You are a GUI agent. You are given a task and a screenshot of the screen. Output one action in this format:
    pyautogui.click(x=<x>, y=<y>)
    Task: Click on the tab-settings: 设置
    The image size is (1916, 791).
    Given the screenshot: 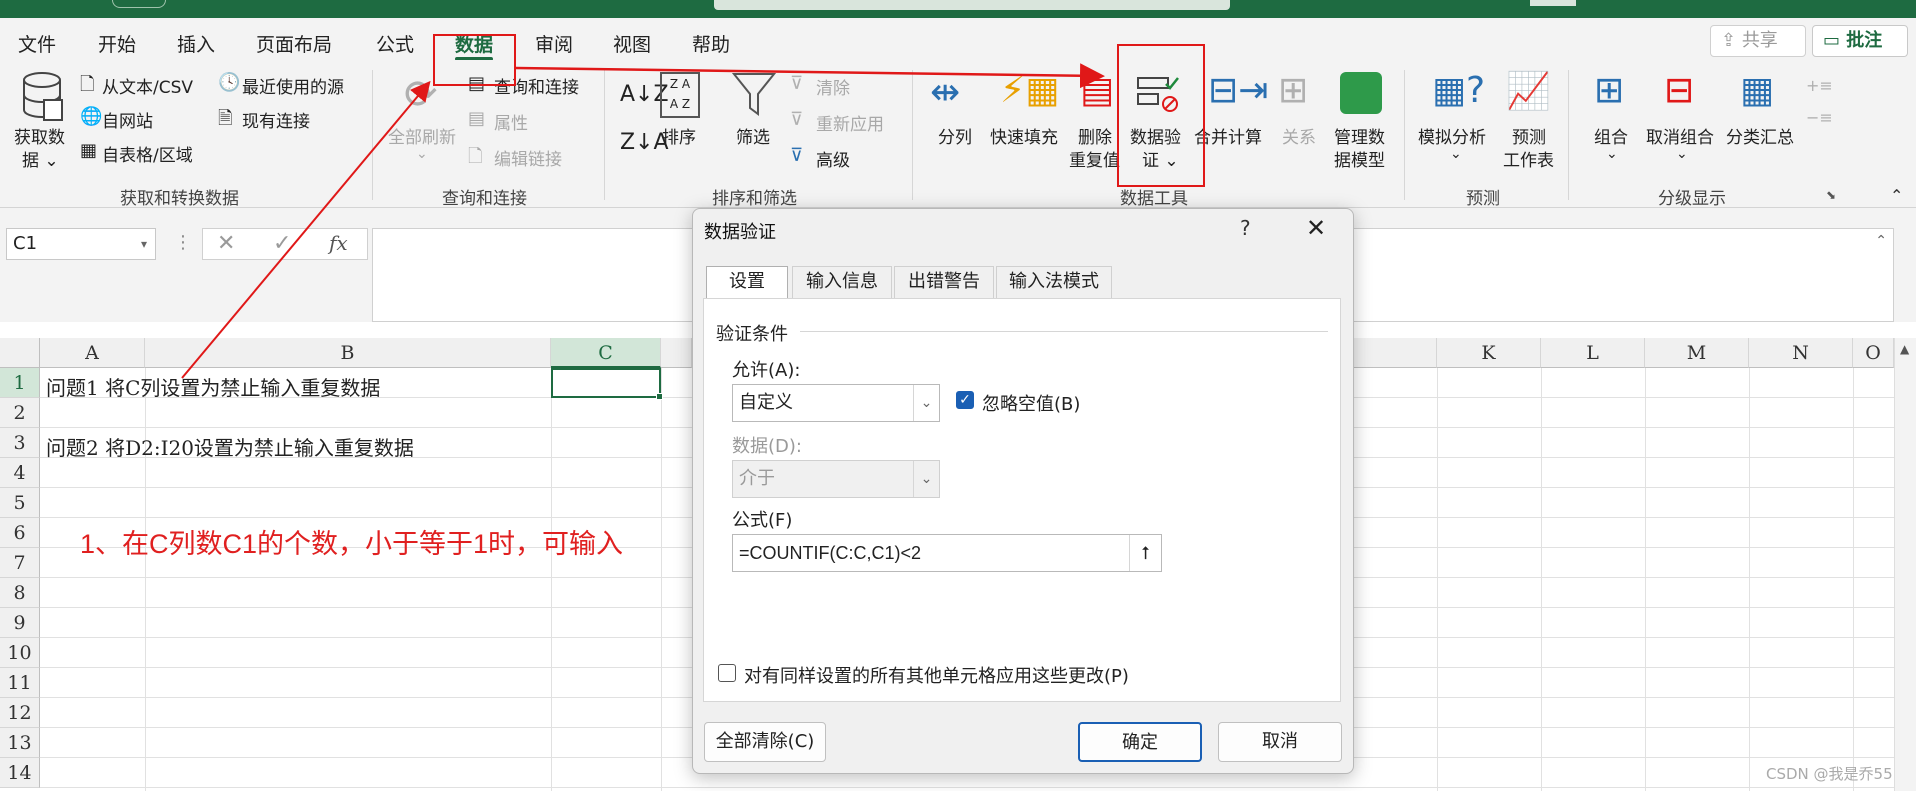 What is the action you would take?
    pyautogui.click(x=747, y=283)
    